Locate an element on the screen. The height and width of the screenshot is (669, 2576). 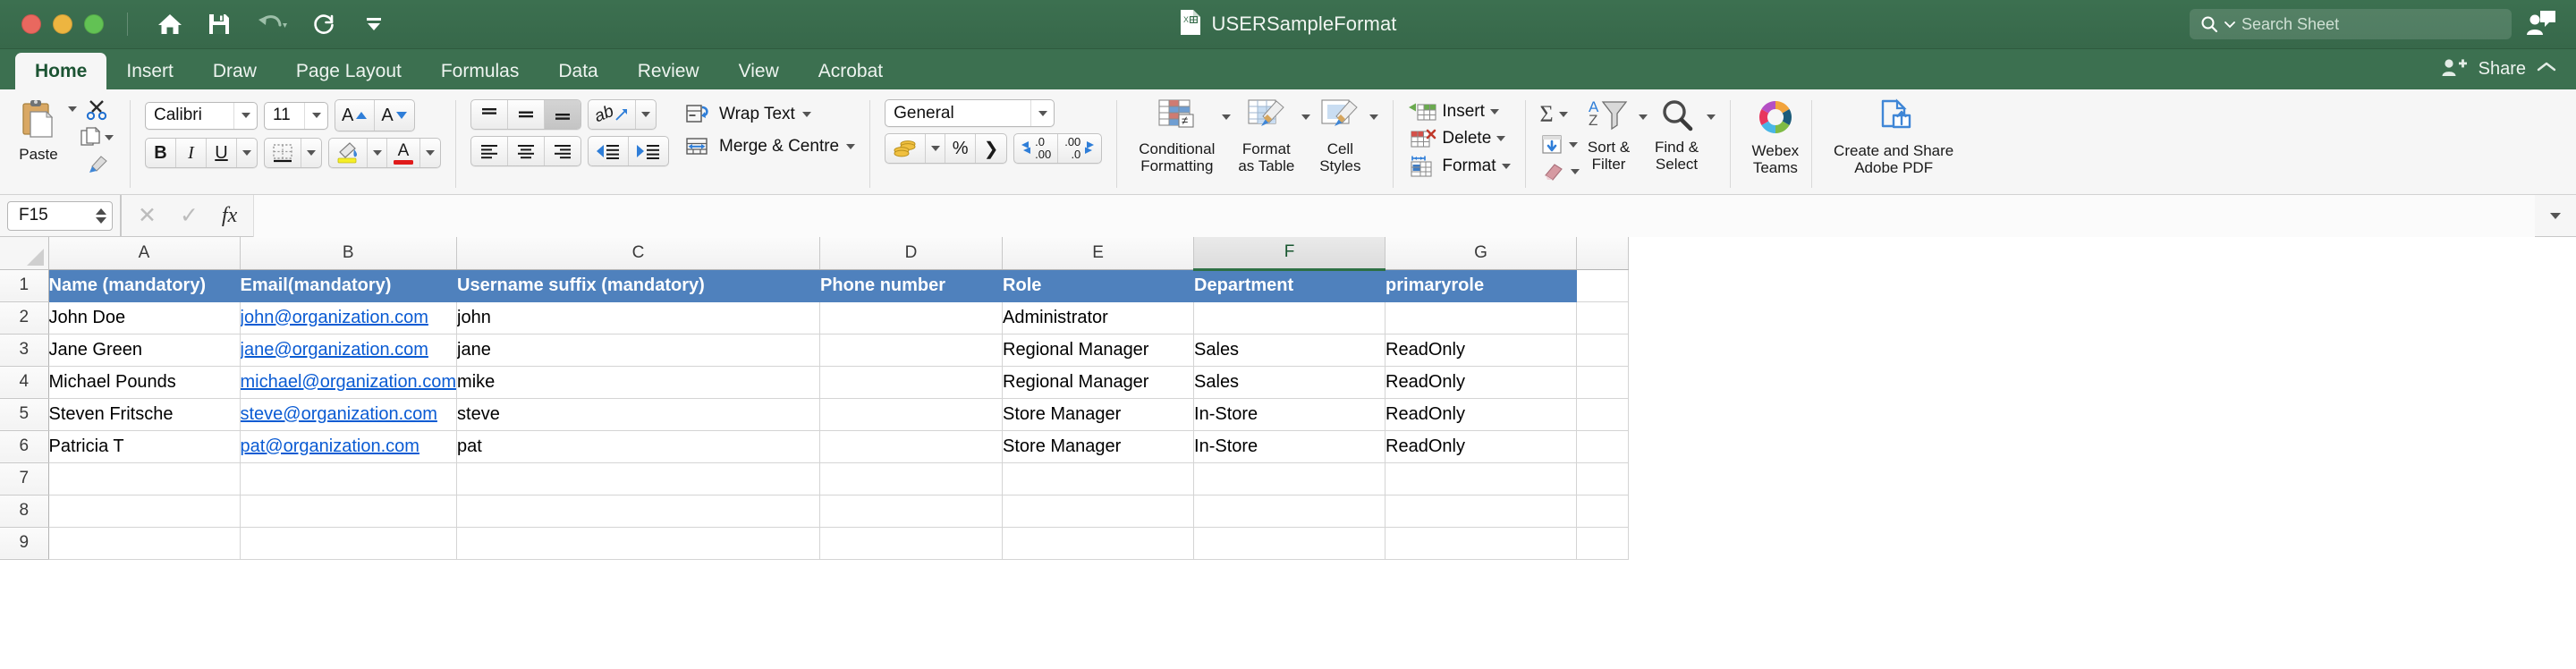
horizontal-align-group is located at coordinates (525, 151).